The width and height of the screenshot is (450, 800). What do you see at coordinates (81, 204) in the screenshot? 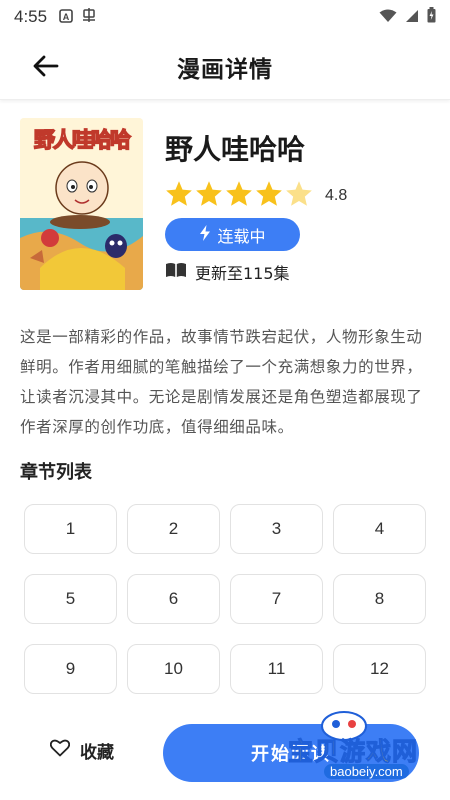
I see `comic-cover: 野人哇哈哈` at bounding box center [81, 204].